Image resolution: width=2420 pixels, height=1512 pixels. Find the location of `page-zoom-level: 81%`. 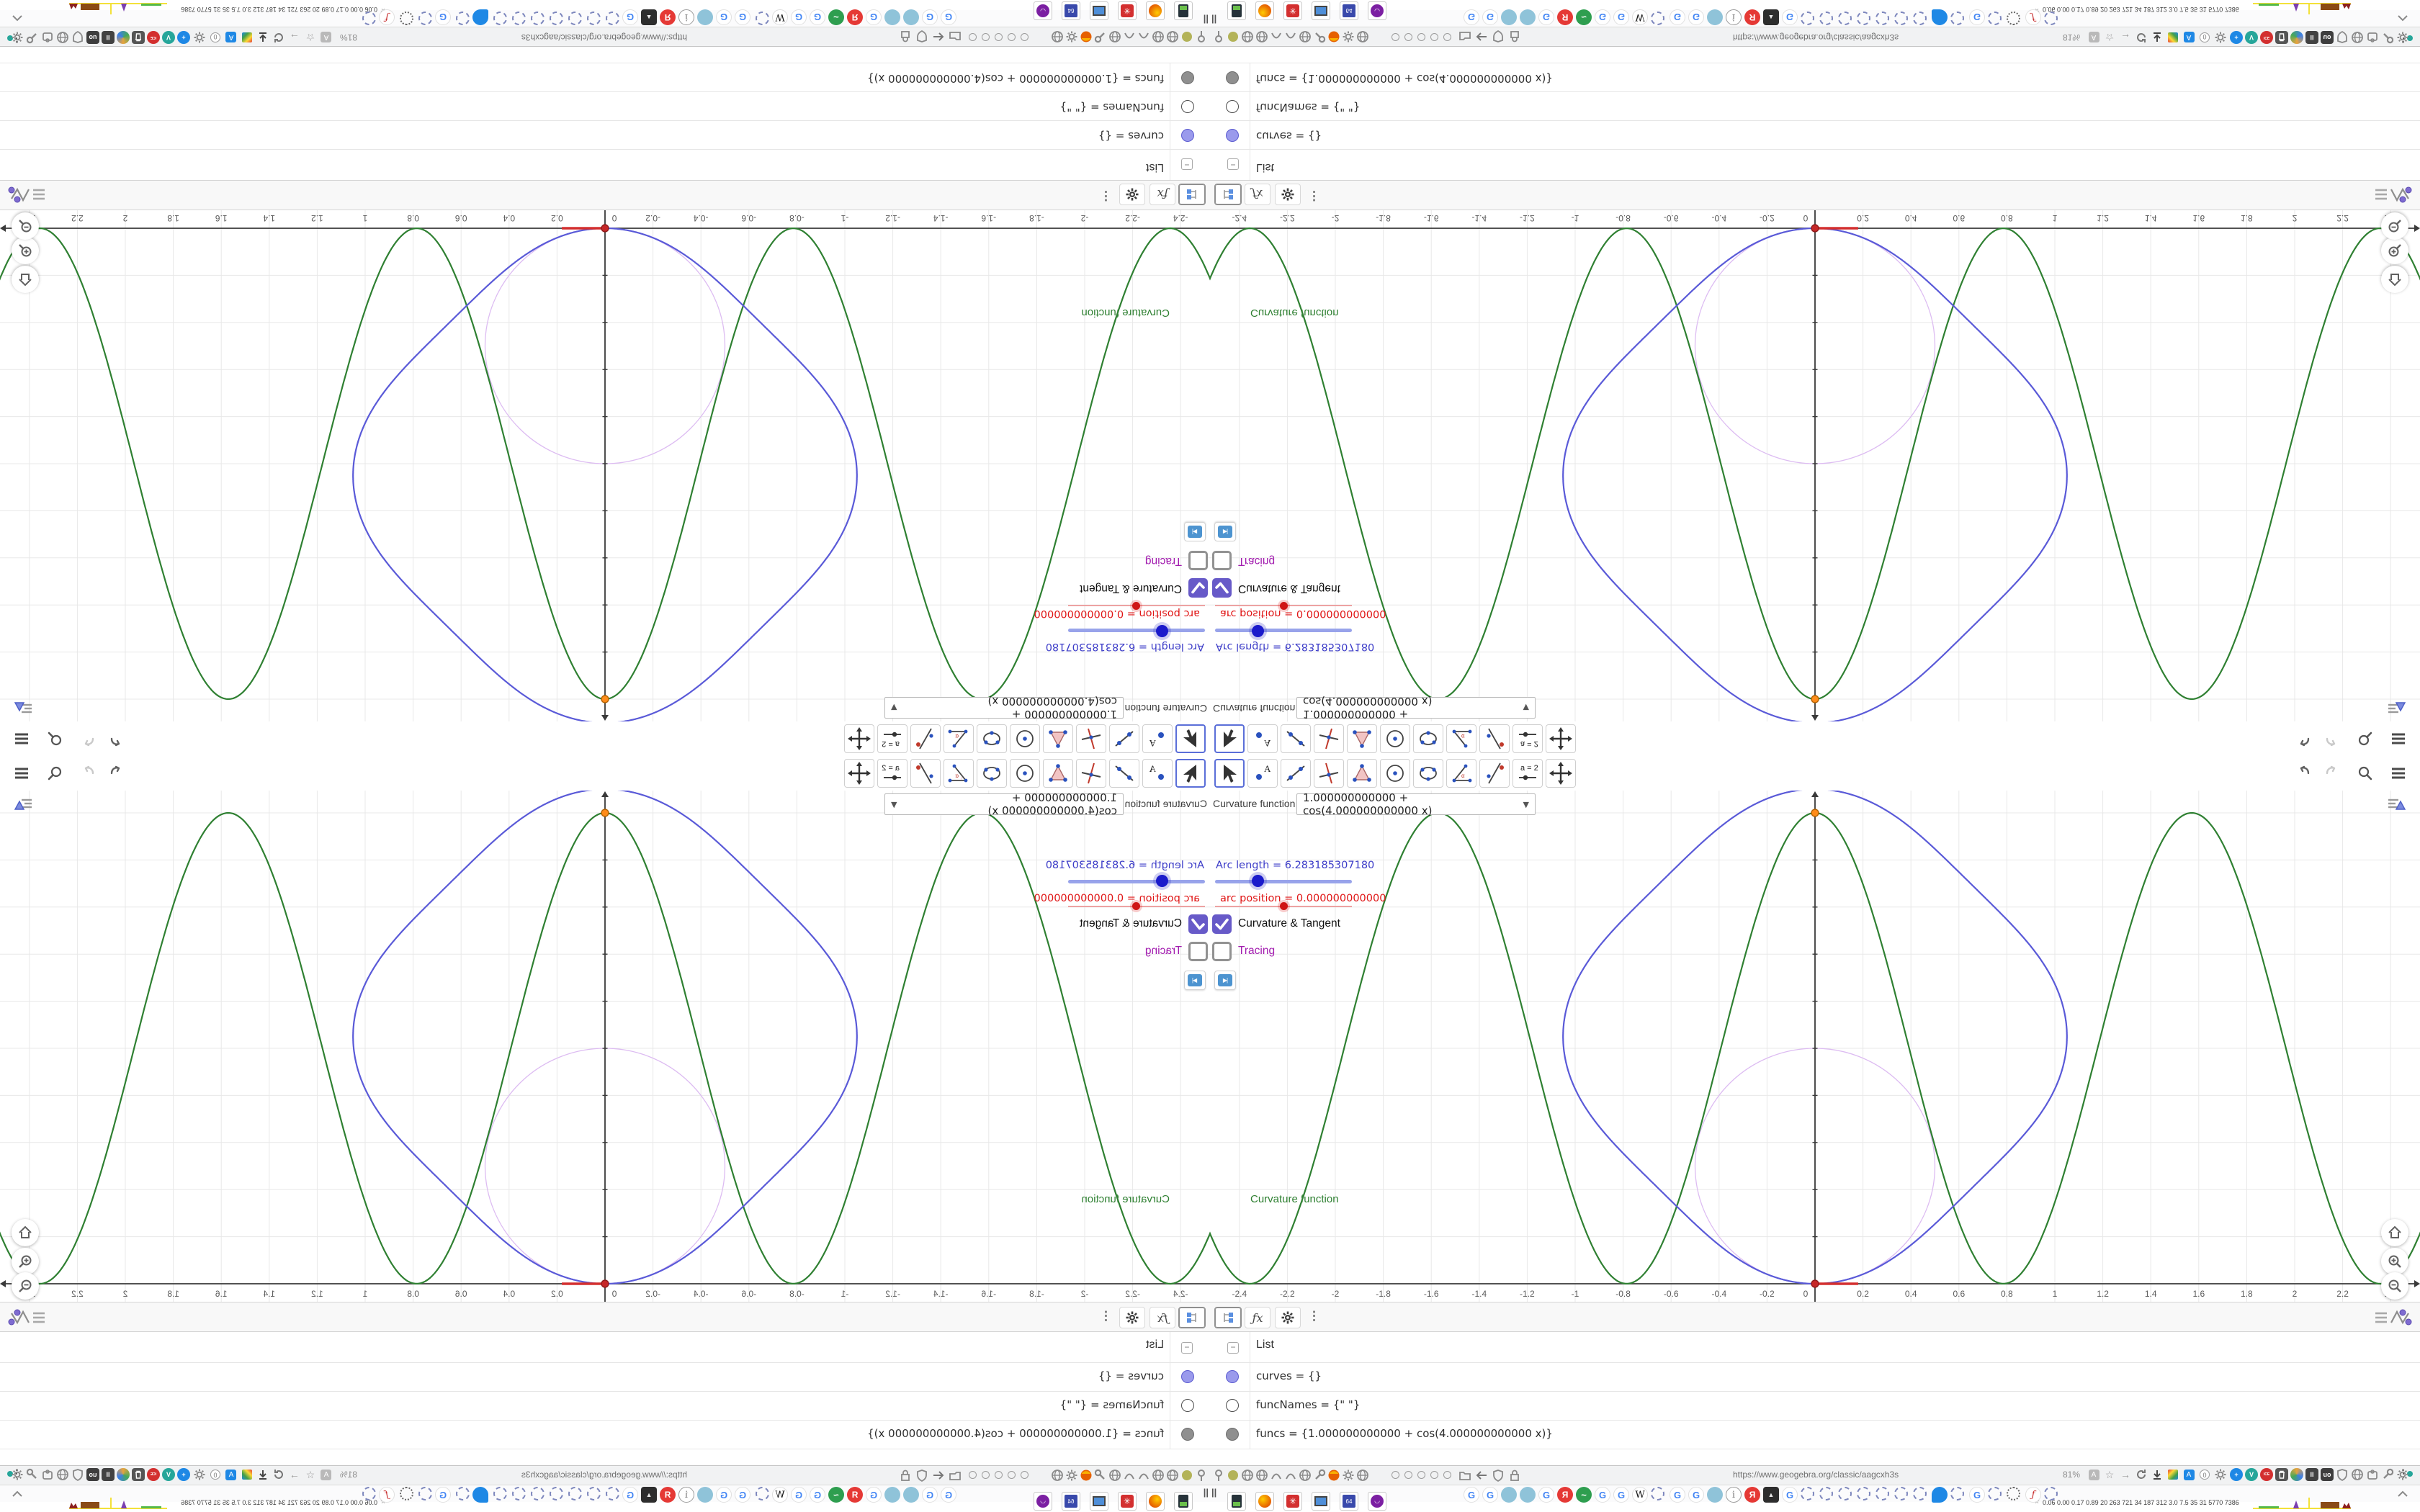

page-zoom-level: 81% is located at coordinates (348, 37).